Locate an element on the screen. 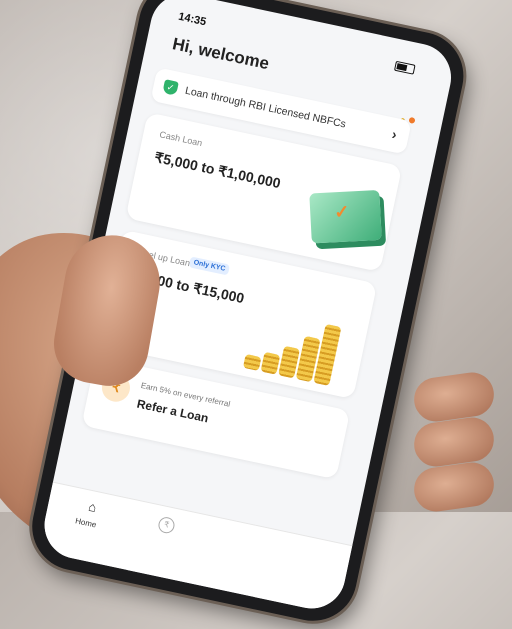  notification-dot is located at coordinates (412, 120).